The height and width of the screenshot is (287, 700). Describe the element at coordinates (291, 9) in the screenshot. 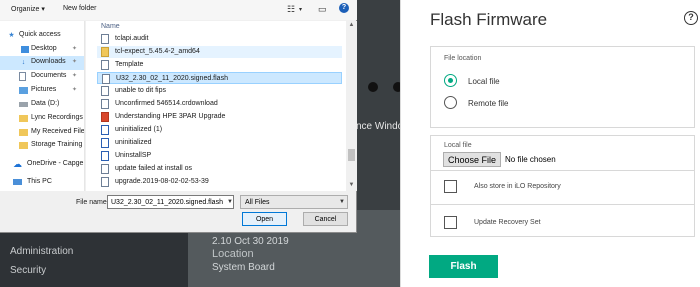

I see `view-options-icon: ☷` at that location.